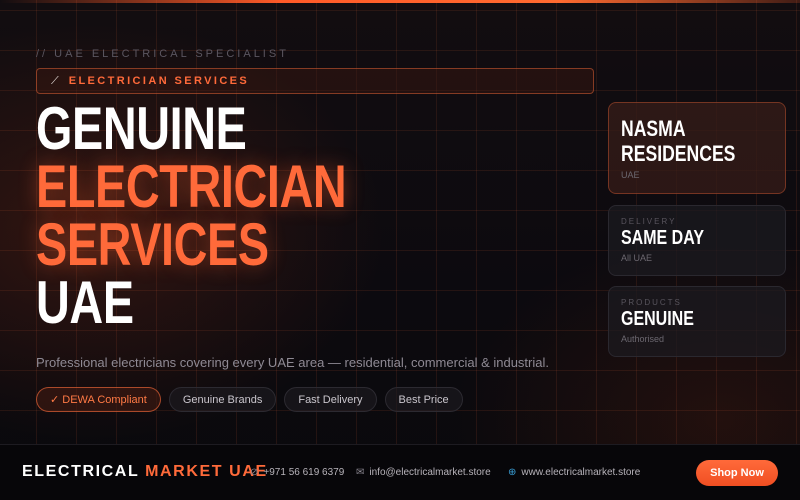  Describe the element at coordinates (159, 81) in the screenshot. I see `service-pill-label: ELECTRICIAN SERVICES` at that location.